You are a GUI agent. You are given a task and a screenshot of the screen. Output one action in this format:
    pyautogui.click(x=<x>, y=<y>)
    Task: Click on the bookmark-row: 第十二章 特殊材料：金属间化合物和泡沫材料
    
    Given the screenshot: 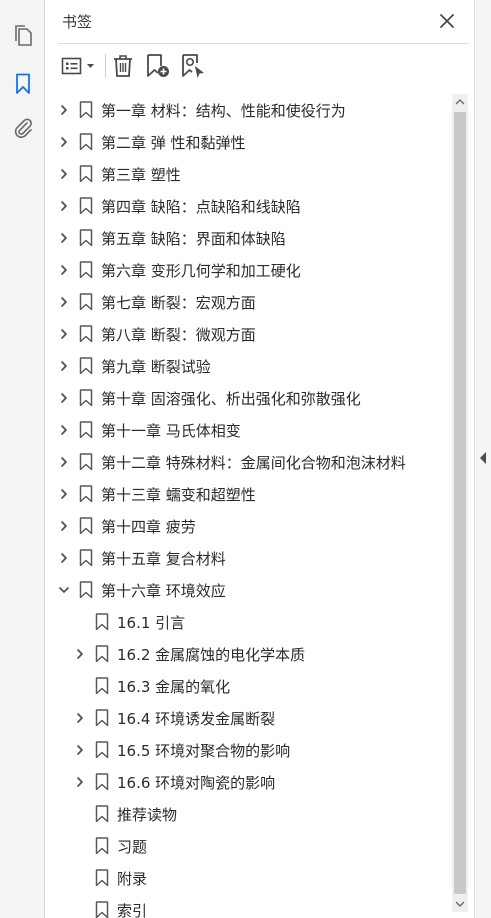 What is the action you would take?
    pyautogui.click(x=250, y=462)
    